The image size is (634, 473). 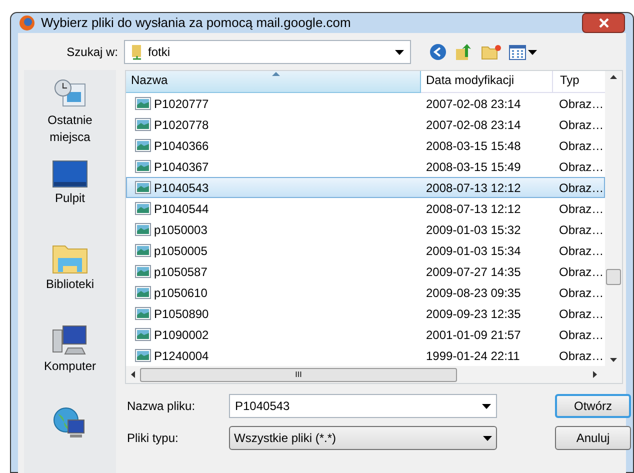 I want to click on look-in-label: Szukaj w:, so click(x=92, y=52).